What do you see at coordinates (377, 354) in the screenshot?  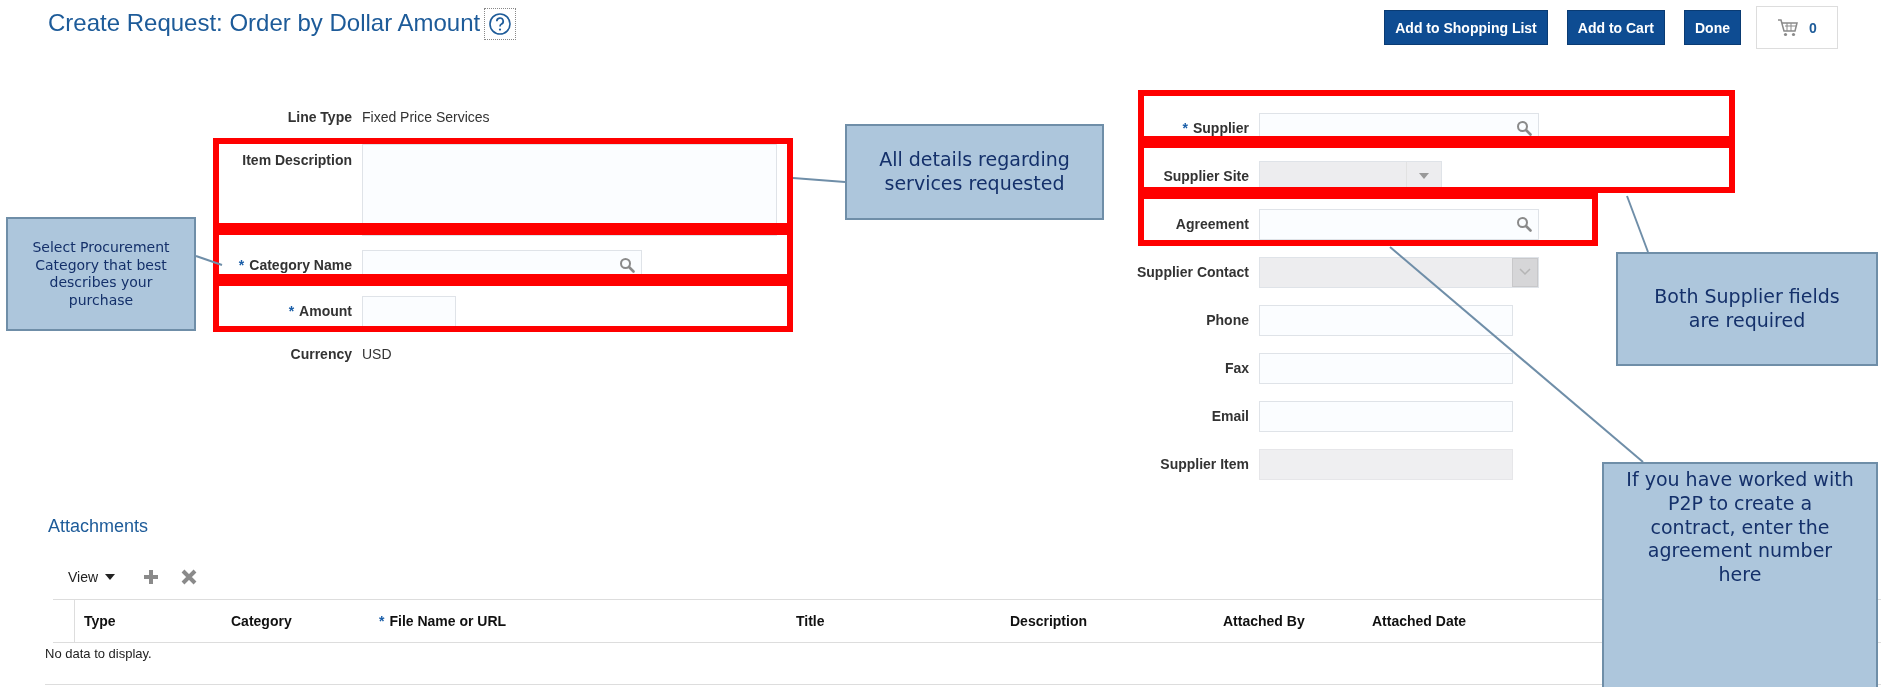 I see `field-value: USD` at bounding box center [377, 354].